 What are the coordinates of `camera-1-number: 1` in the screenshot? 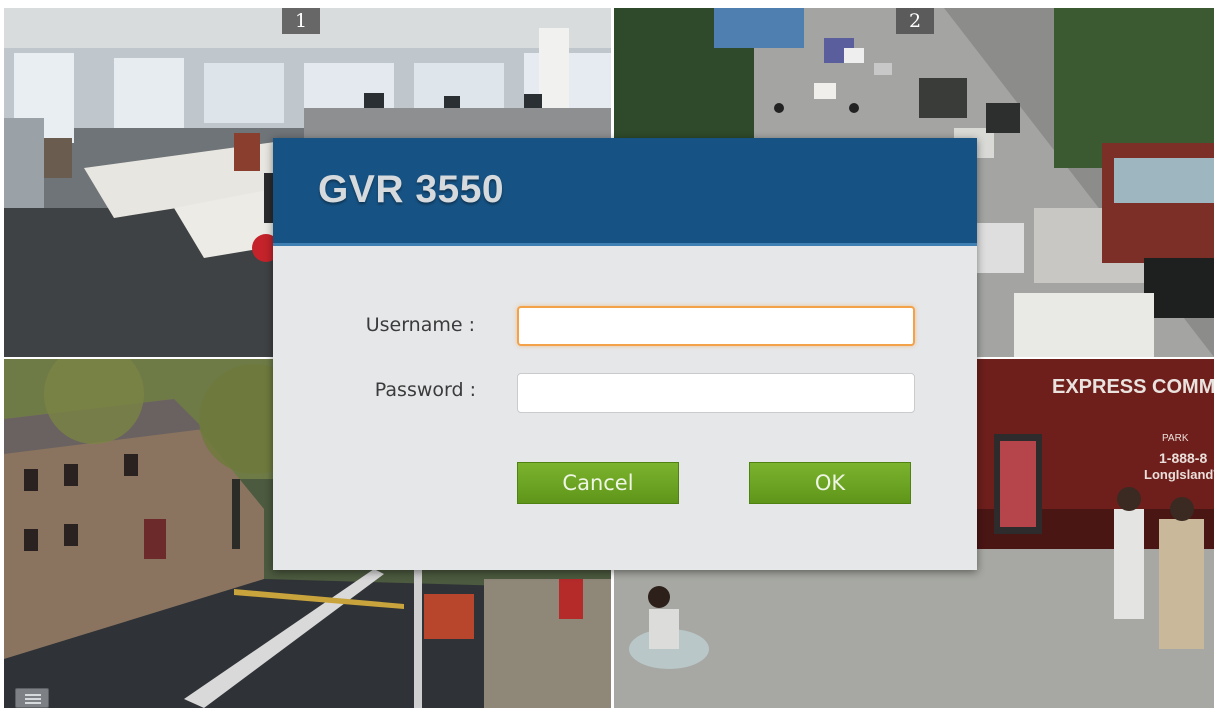 It's located at (301, 21).